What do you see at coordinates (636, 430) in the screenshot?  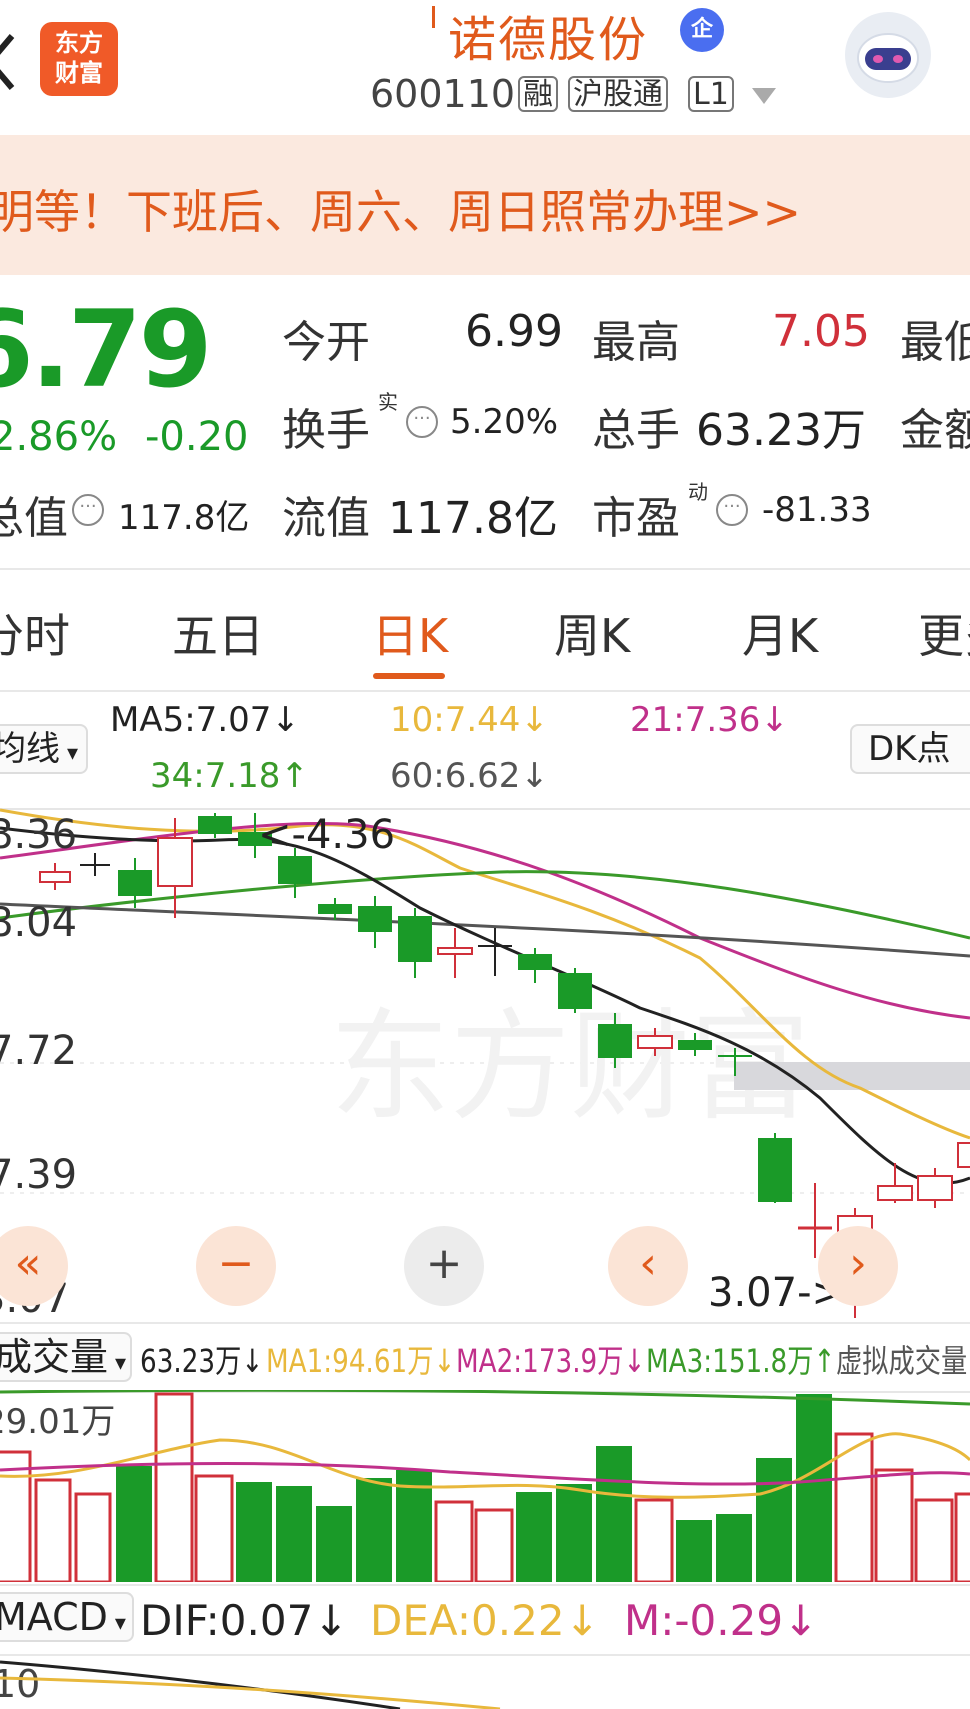 I see `volume-label: 总手` at bounding box center [636, 430].